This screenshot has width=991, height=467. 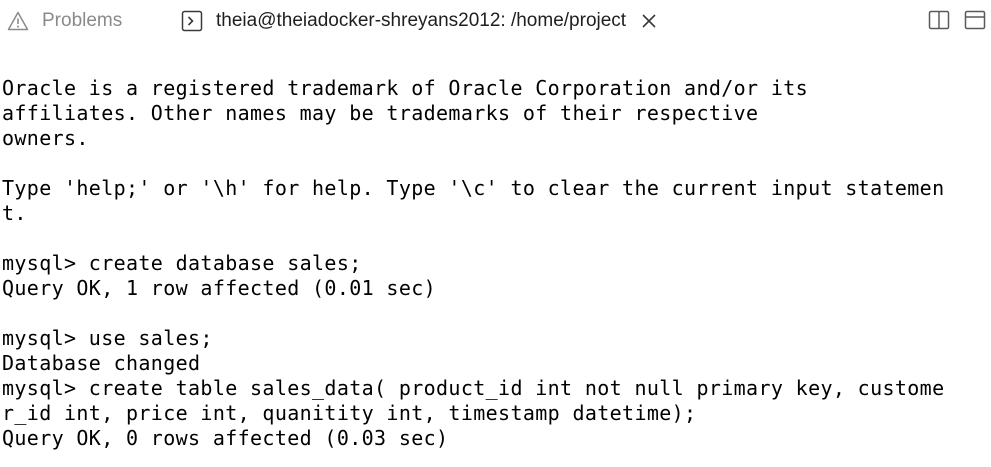 I want to click on close-icon, so click(x=649, y=21).